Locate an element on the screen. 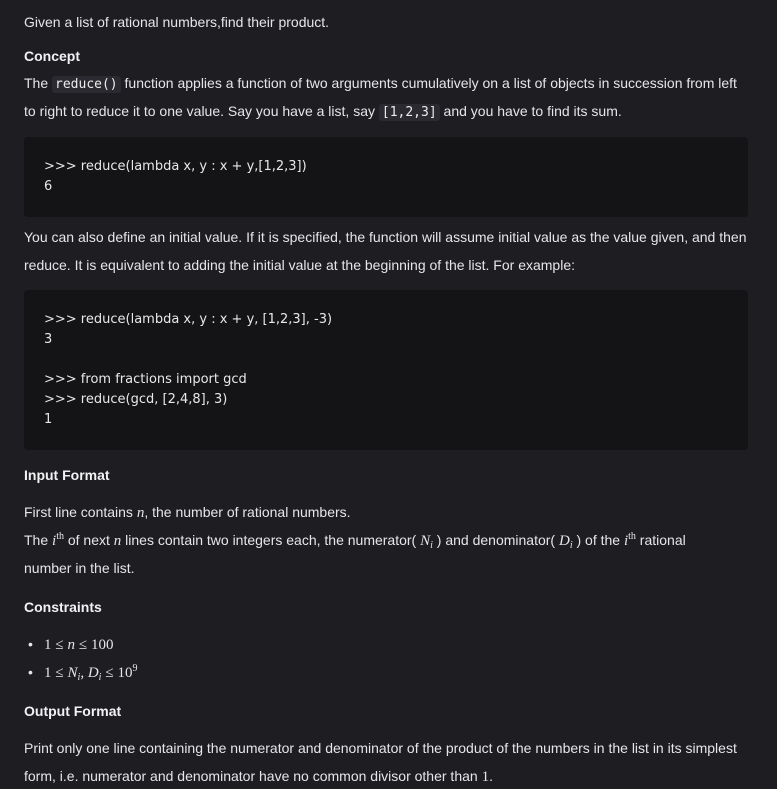 Image resolution: width=777 pixels, height=789 pixels. input-format-line3: number in the list. is located at coordinates (79, 568).